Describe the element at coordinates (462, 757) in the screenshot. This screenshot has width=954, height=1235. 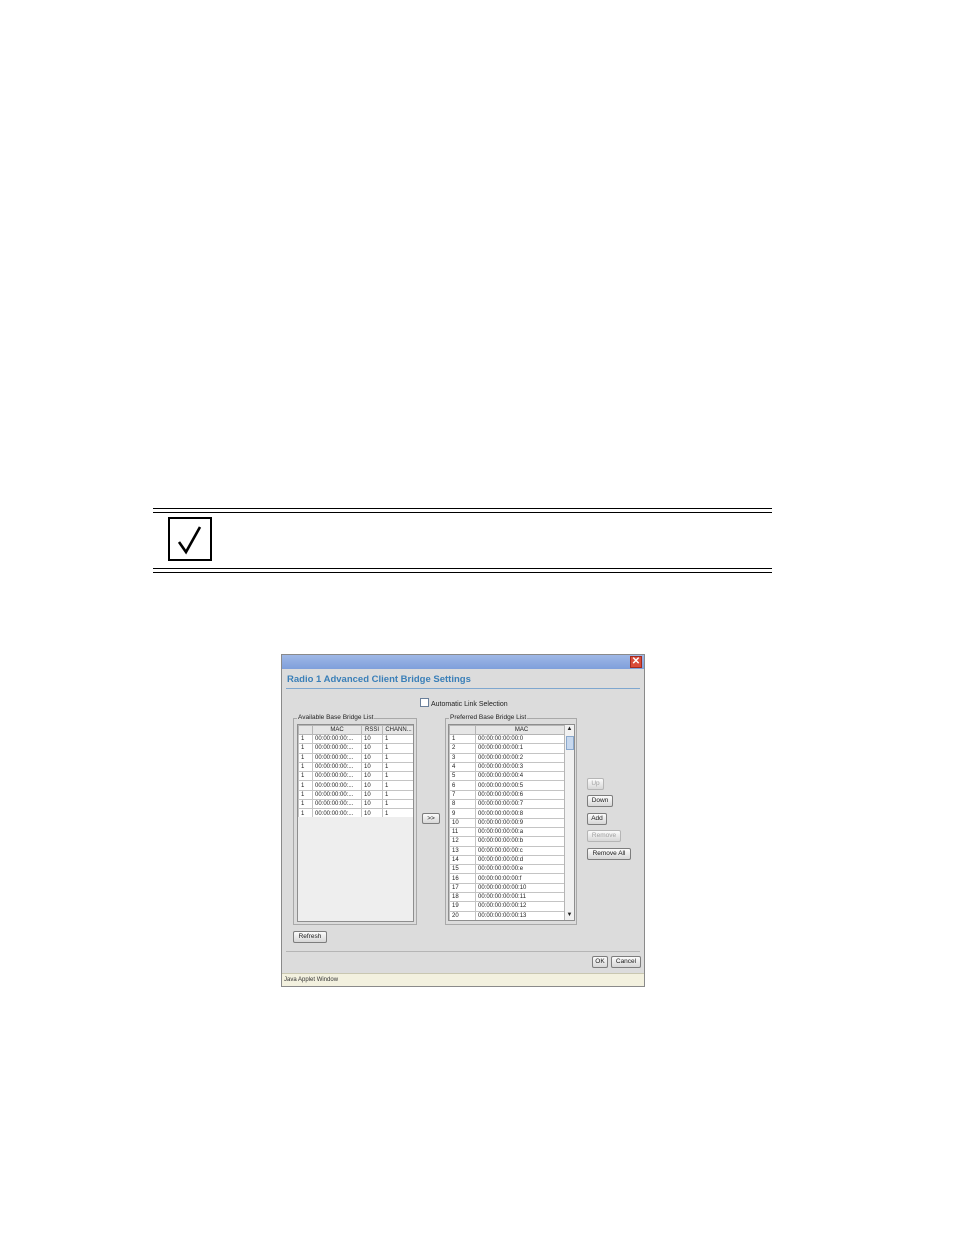
I see `preferred-table-cell: 3` at that location.